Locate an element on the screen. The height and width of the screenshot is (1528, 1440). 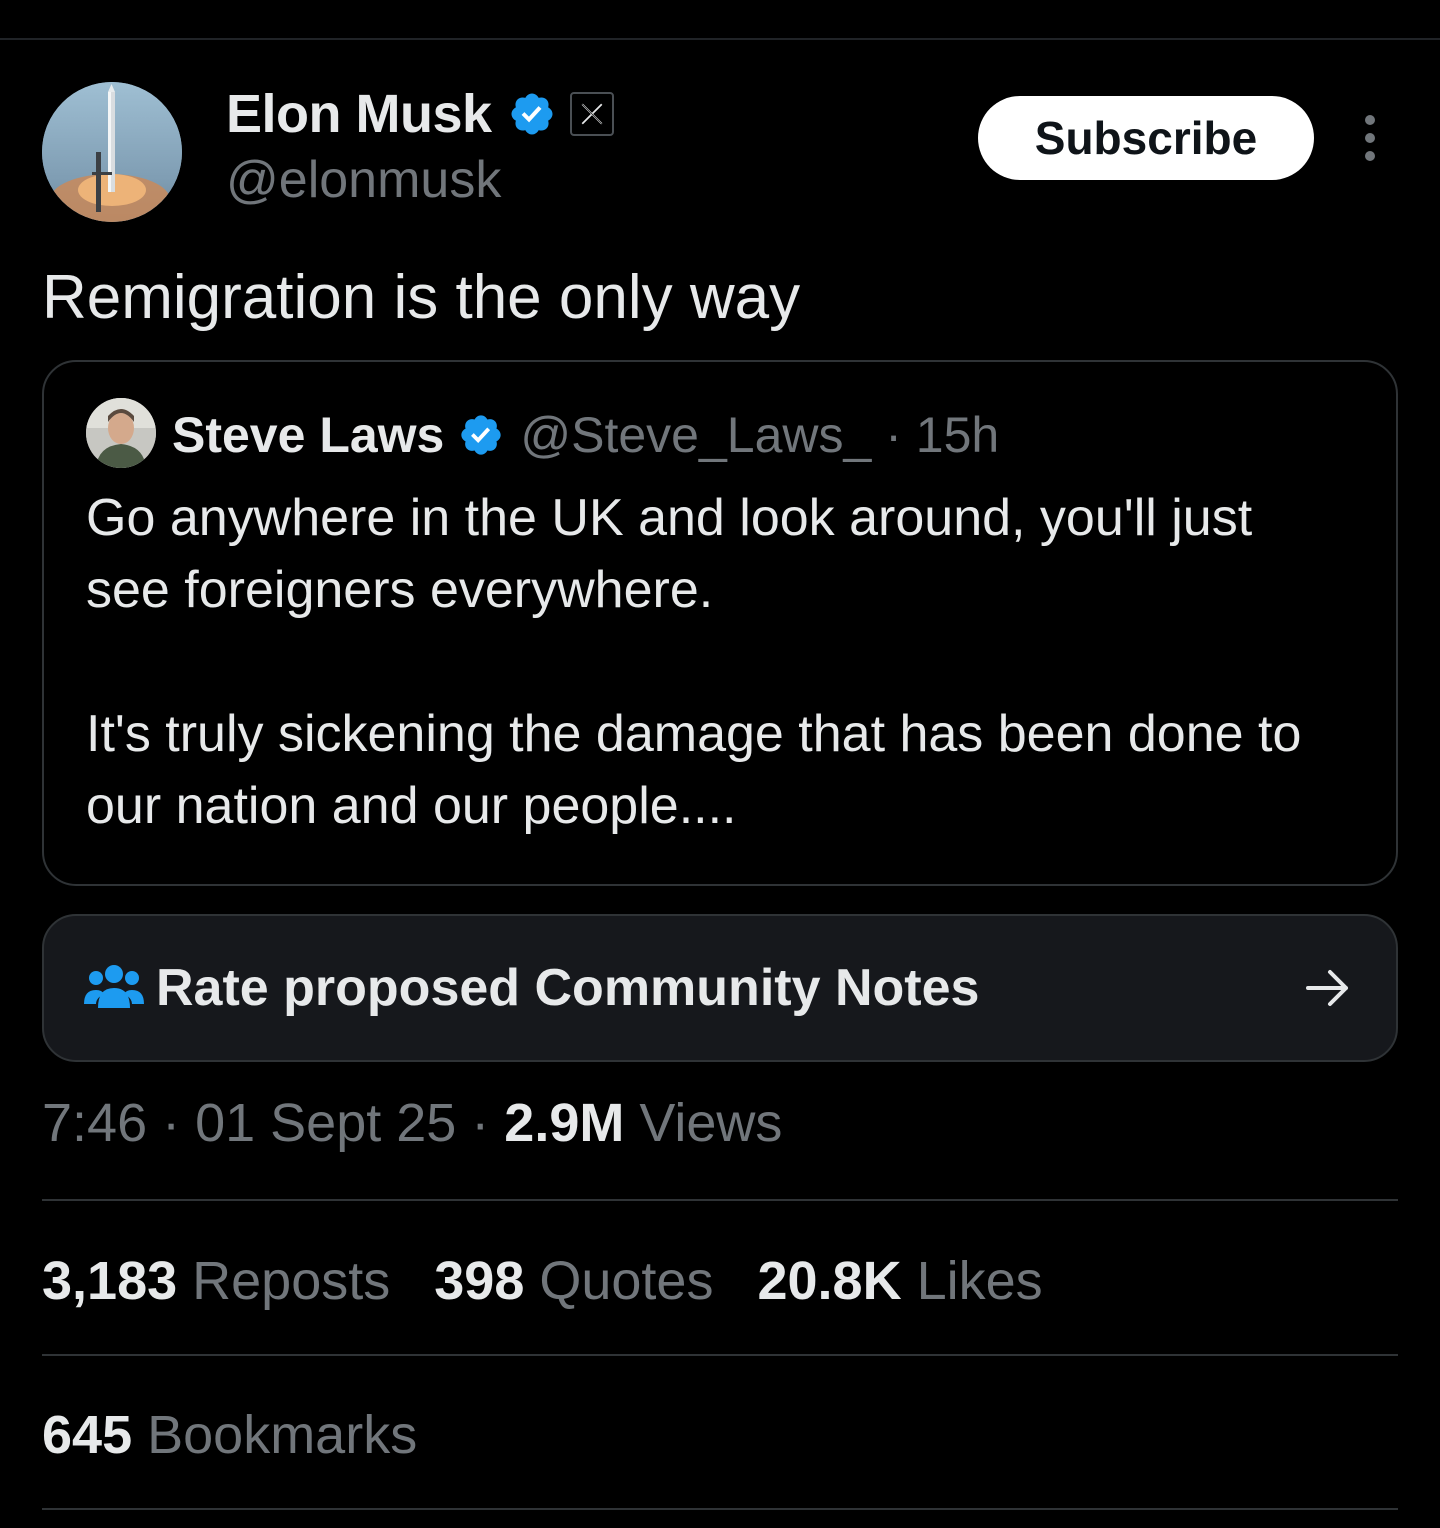
author-avatar is located at coordinates (112, 152).